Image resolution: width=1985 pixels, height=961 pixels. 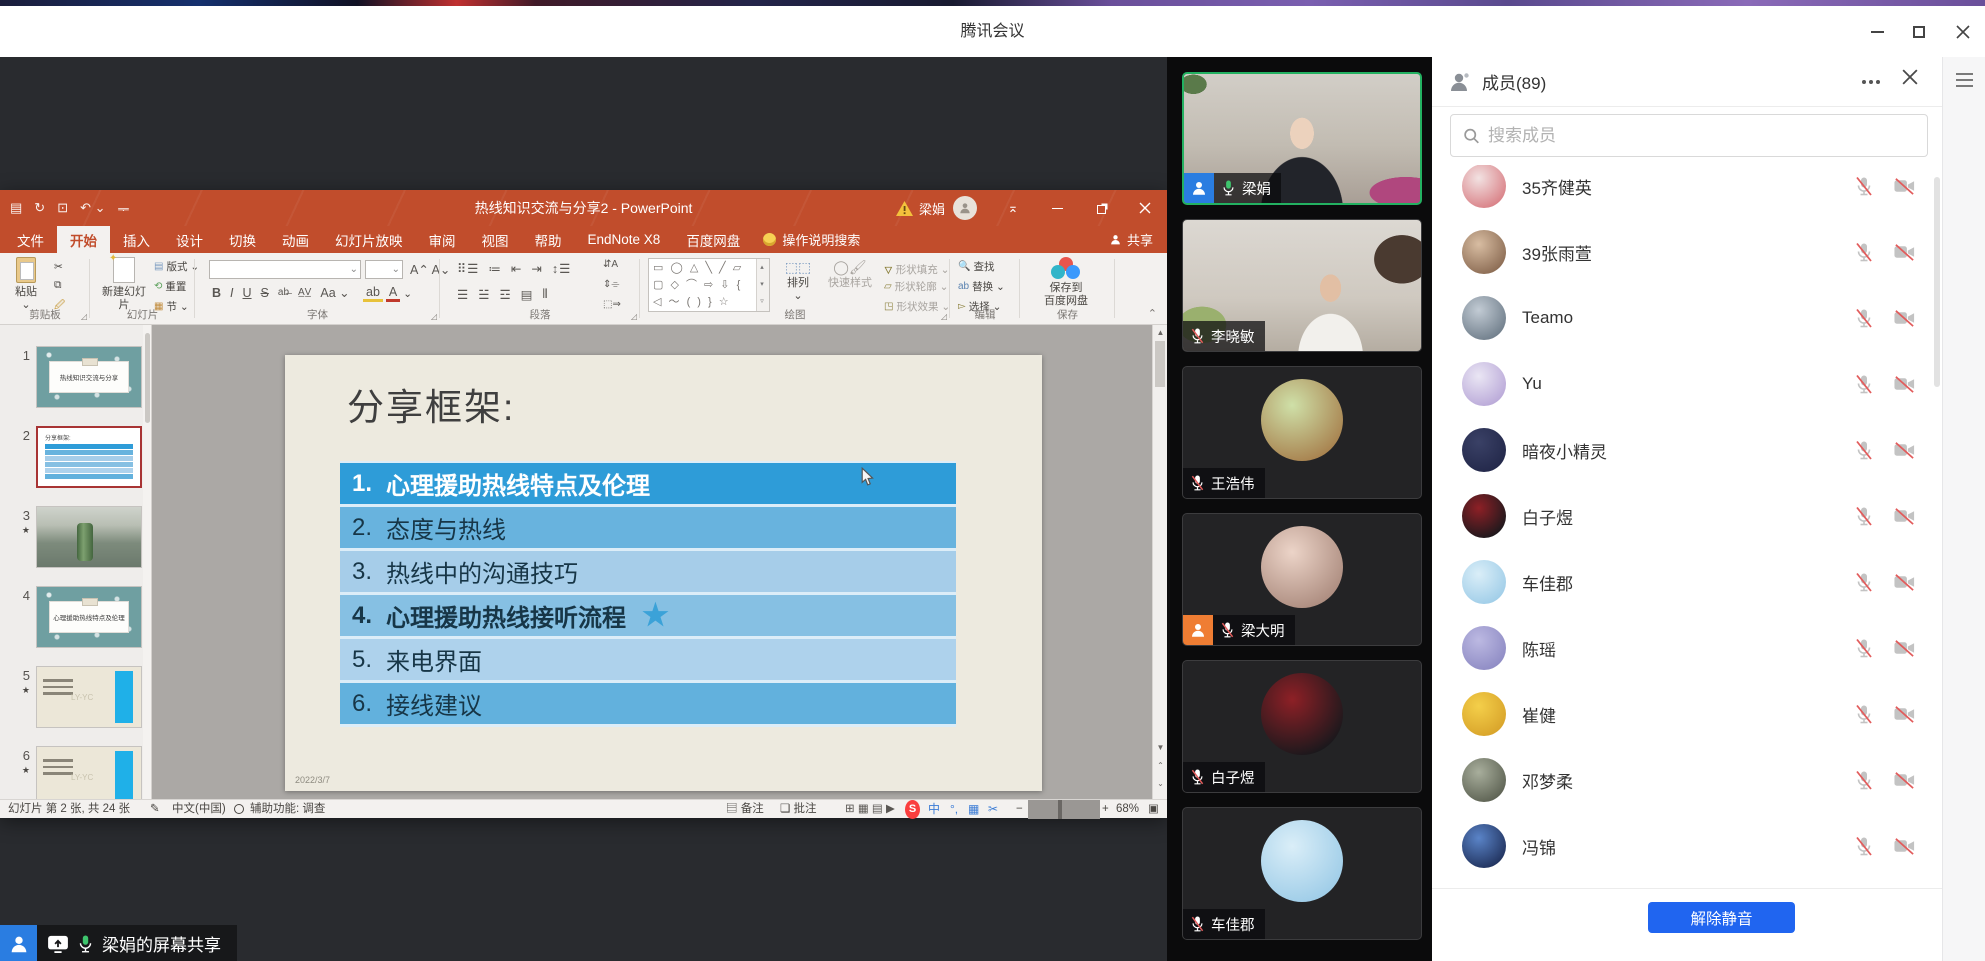 I want to click on thumbnail-preview: 心理援助热线特点及伦理, so click(x=89, y=617).